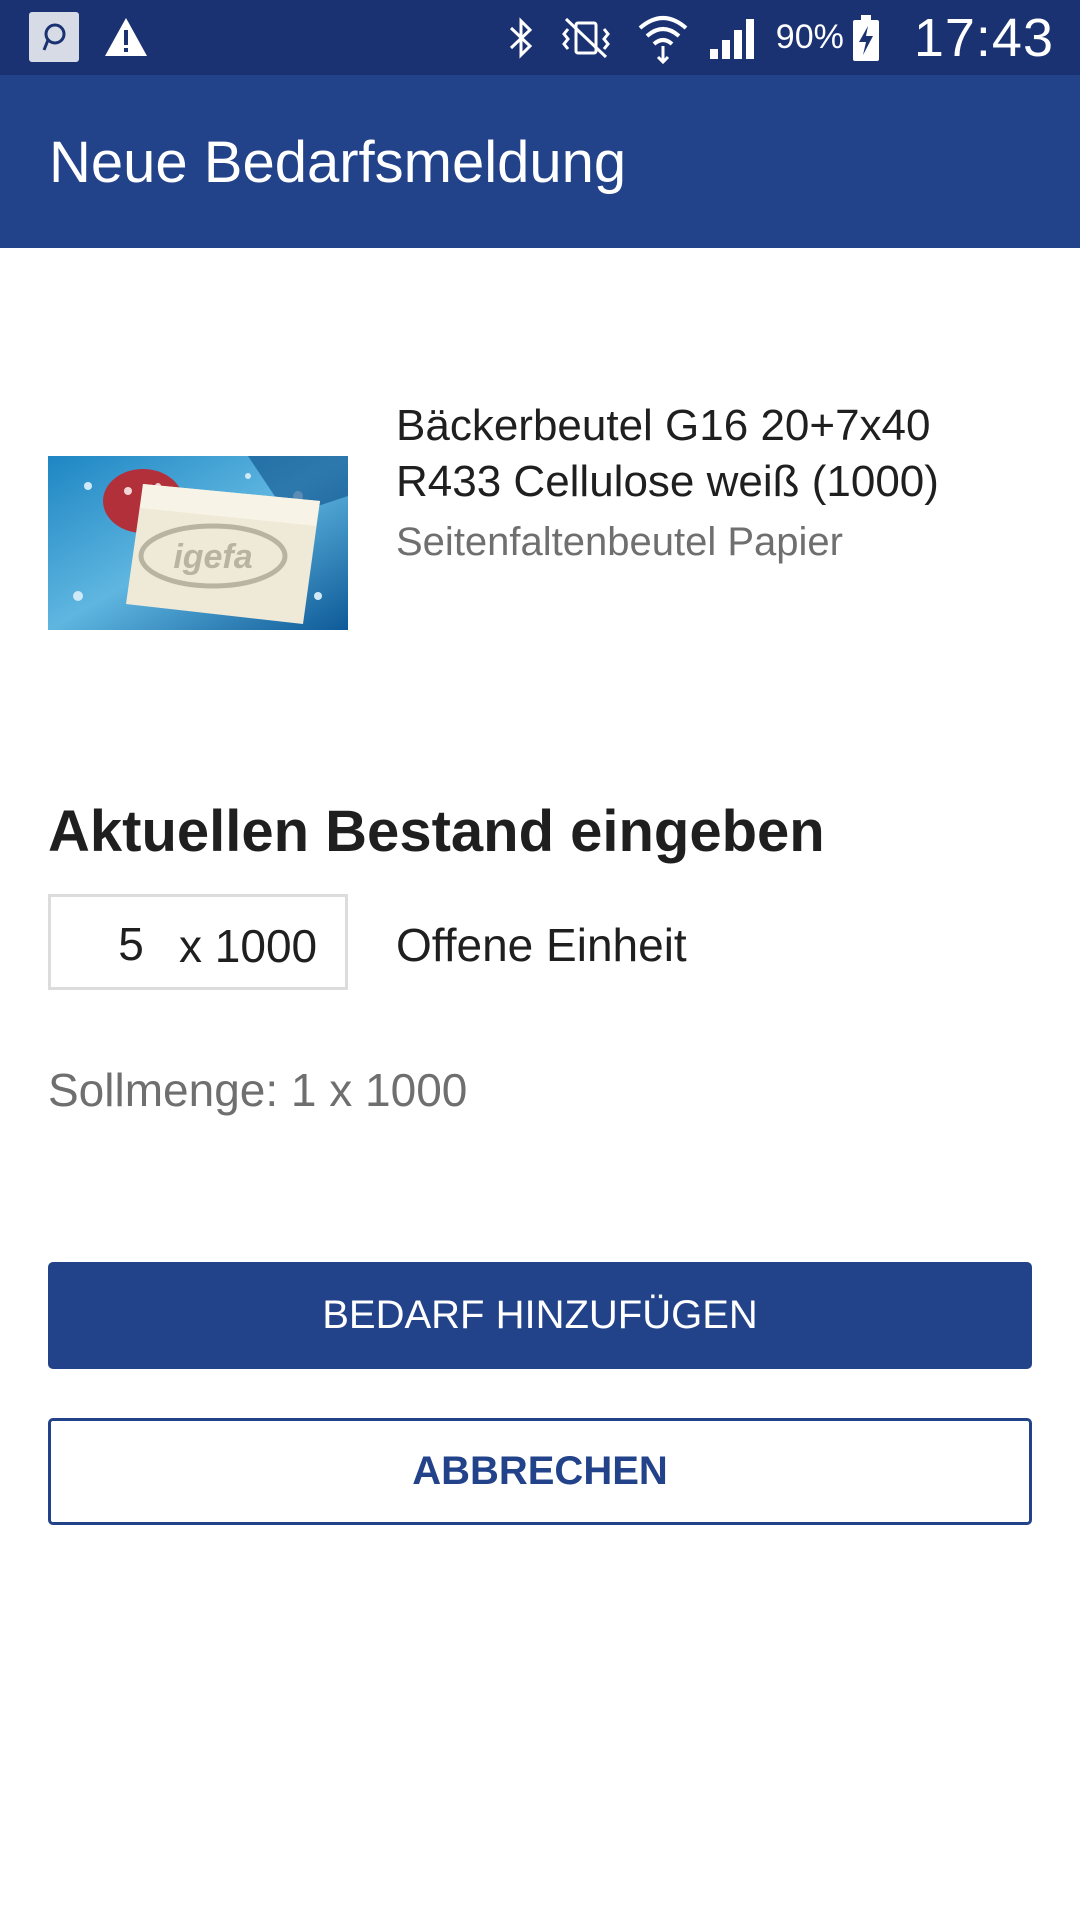 This screenshot has height=1920, width=1080. What do you see at coordinates (733, 38) in the screenshot?
I see `signal-icon` at bounding box center [733, 38].